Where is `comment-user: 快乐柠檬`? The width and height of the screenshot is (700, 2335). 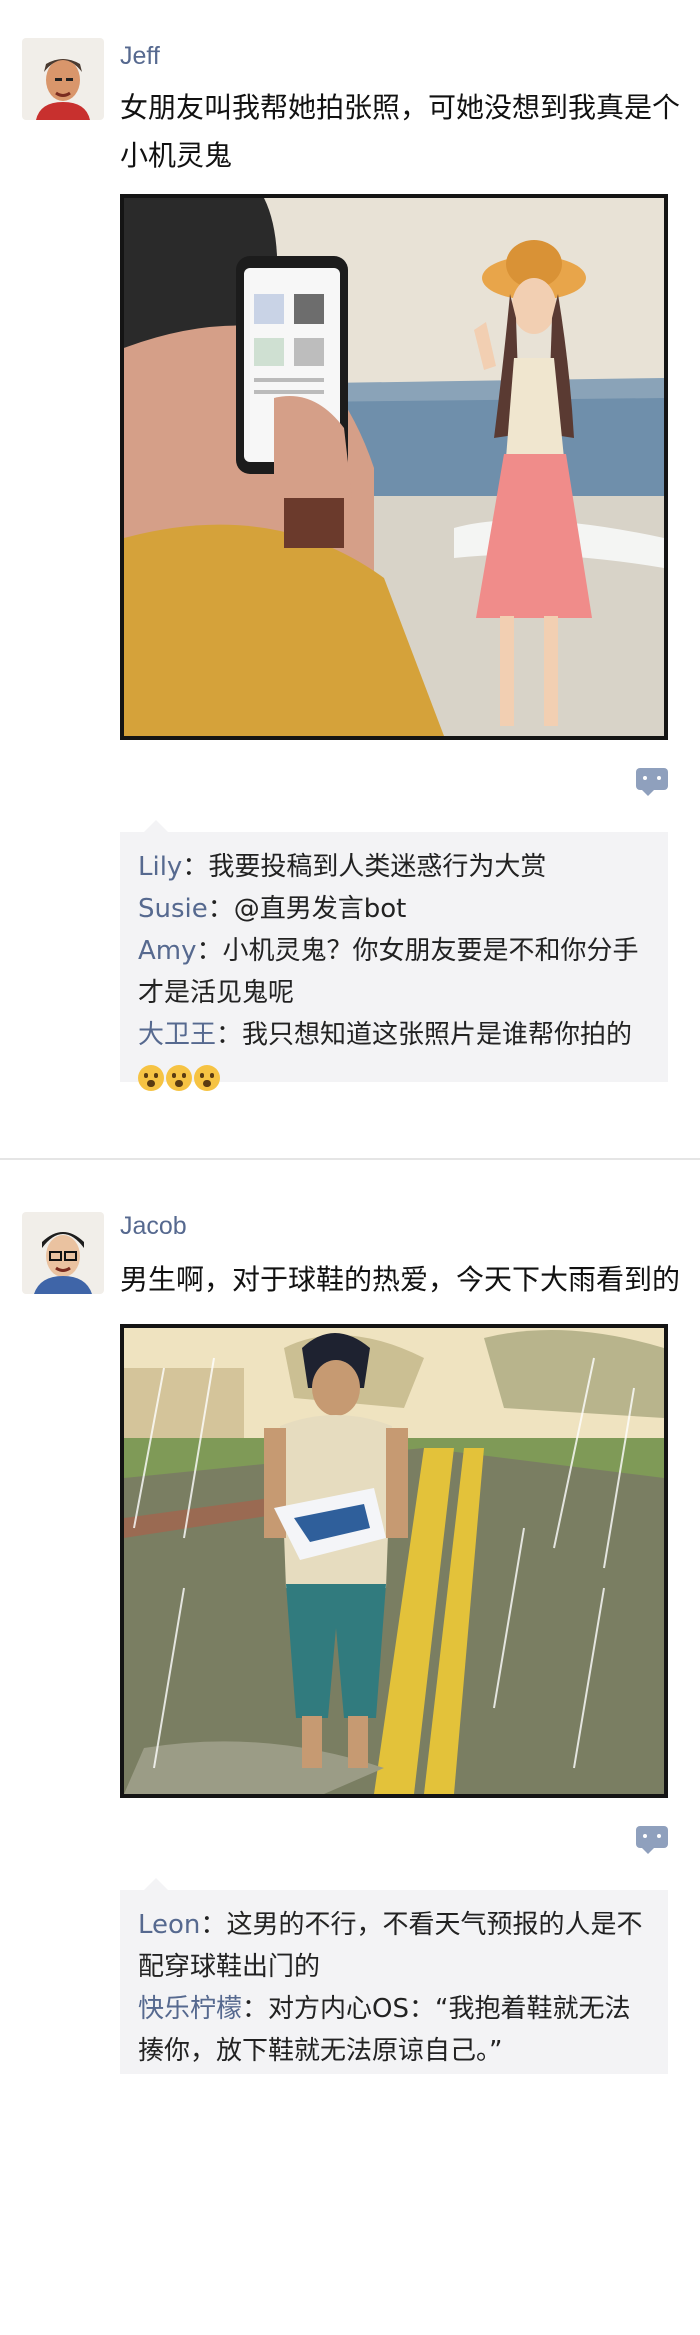
comment-user: 快乐柠檬 is located at coordinates (190, 2009).